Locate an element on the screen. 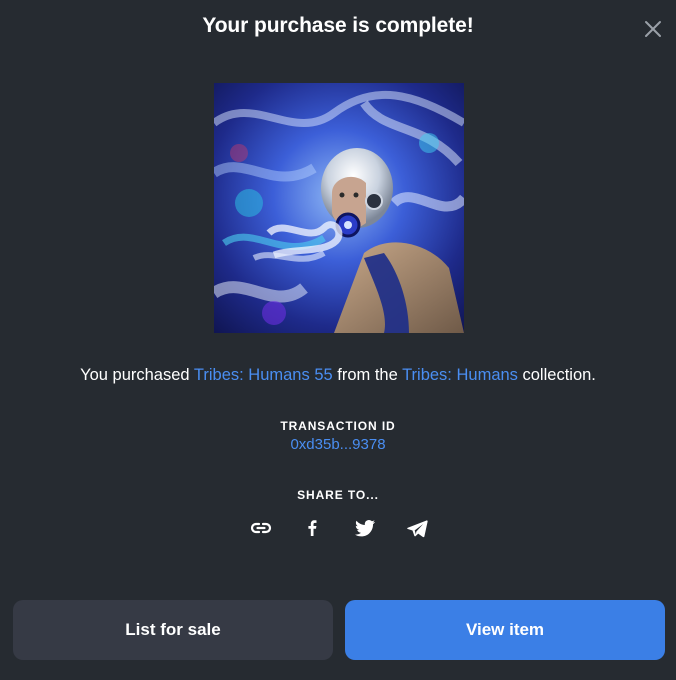 The height and width of the screenshot is (680, 676). link-icon is located at coordinates (261, 528).